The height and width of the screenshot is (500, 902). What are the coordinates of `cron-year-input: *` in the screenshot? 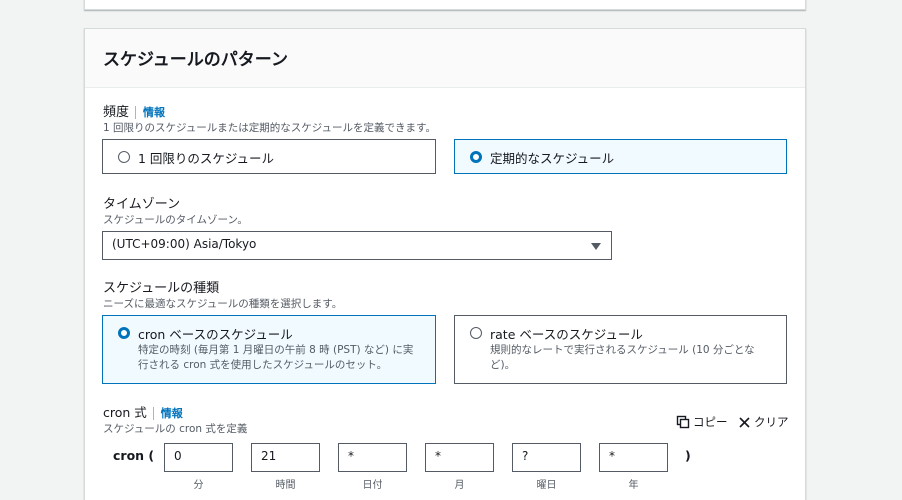 It's located at (633, 457).